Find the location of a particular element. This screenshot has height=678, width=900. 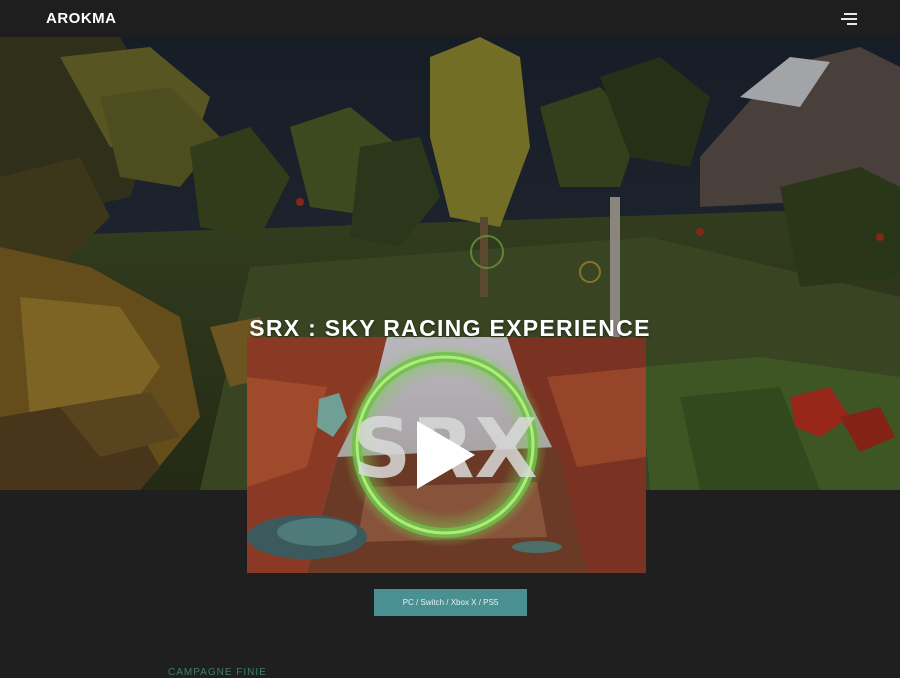

brand-logo: AROKMA is located at coordinates (81, 18).